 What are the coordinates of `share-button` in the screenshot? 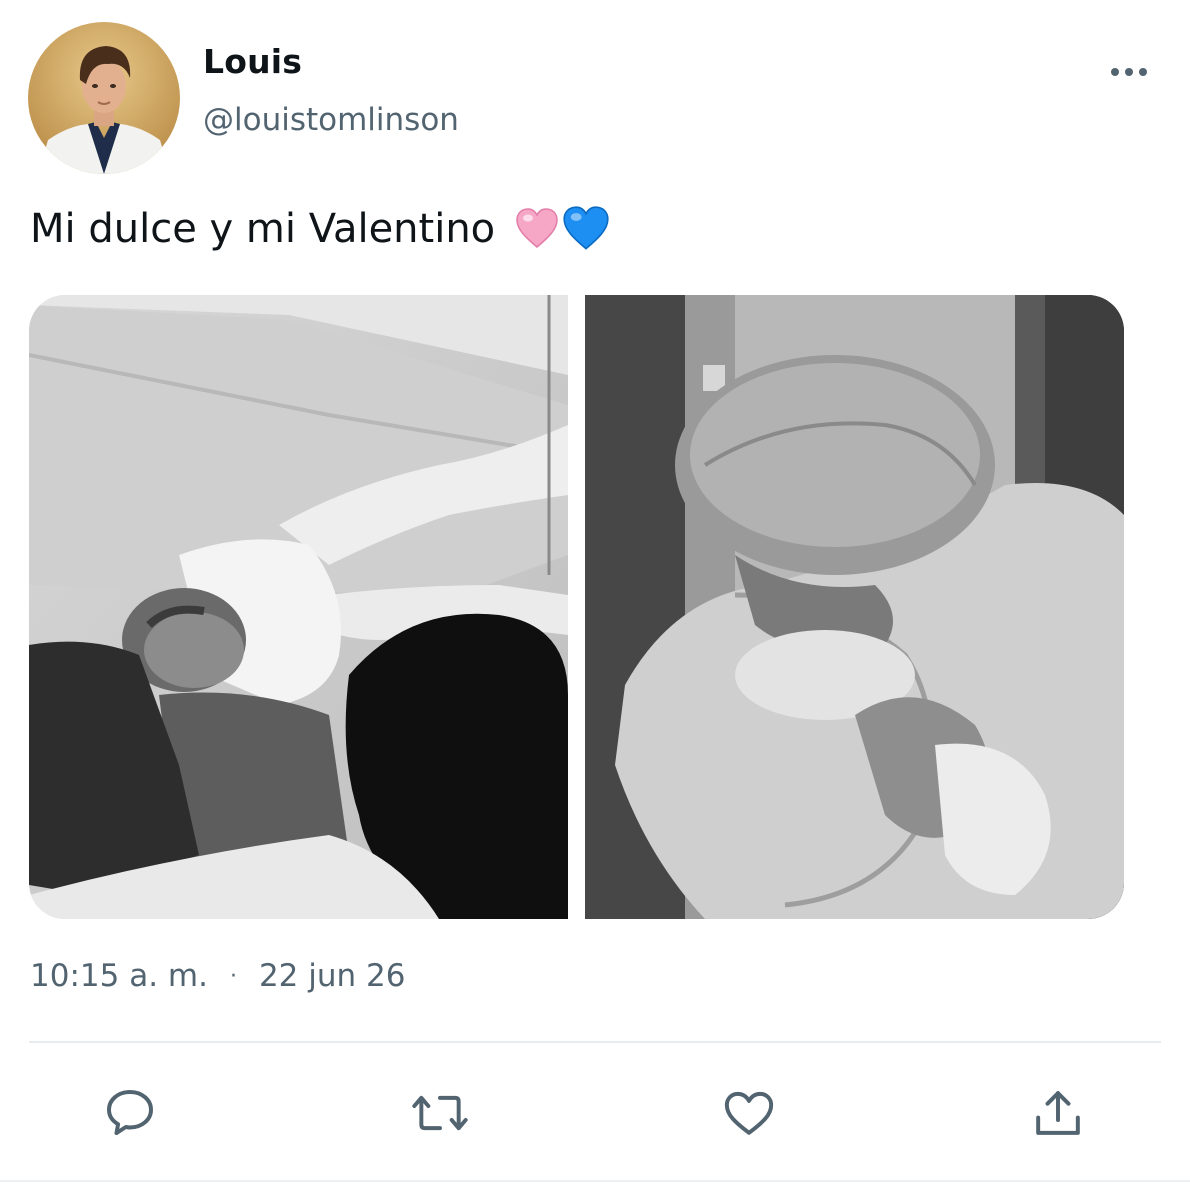 It's located at (1058, 1113).